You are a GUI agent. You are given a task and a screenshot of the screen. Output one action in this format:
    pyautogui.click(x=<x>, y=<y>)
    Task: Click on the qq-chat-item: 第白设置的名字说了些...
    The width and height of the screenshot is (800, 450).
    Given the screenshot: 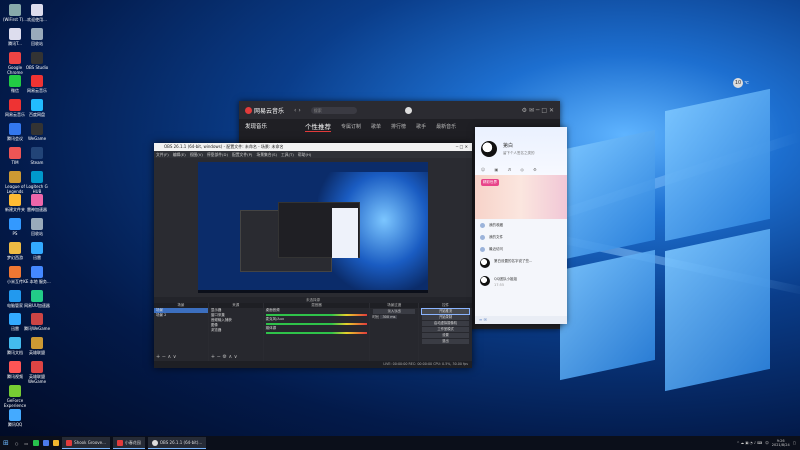 What is the action you would take?
    pyautogui.click(x=521, y=264)
    